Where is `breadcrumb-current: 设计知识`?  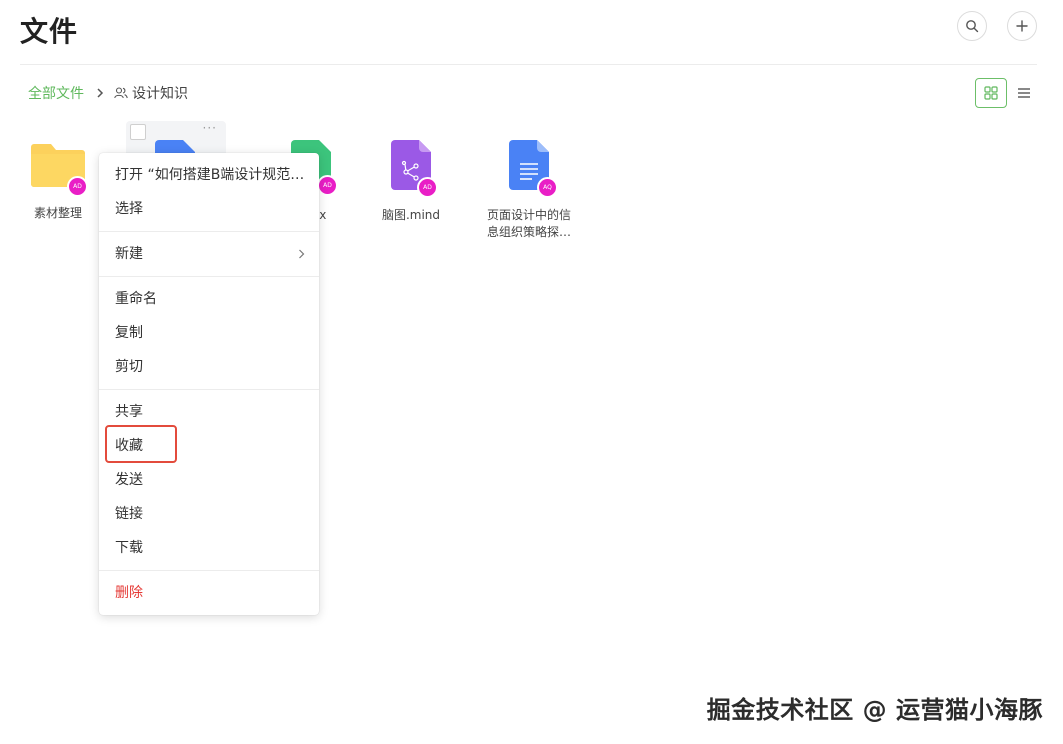
breadcrumb-current: 设计知识 is located at coordinates (151, 93).